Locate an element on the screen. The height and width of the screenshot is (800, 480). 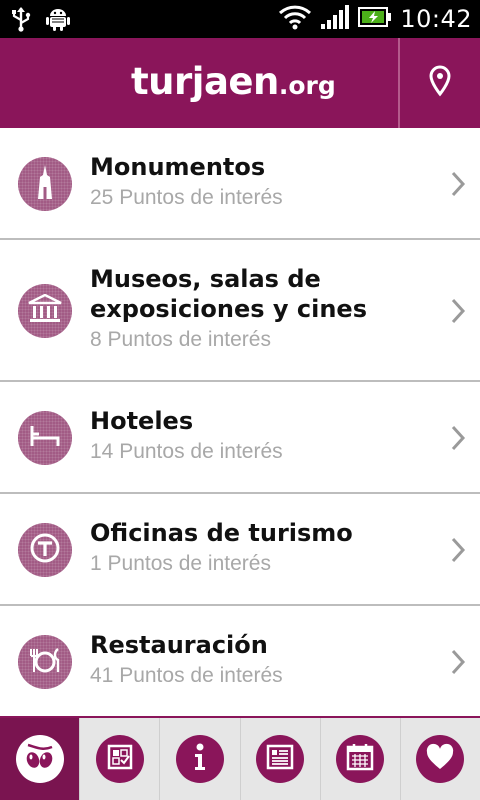
checklist-icon is located at coordinates (120, 759).